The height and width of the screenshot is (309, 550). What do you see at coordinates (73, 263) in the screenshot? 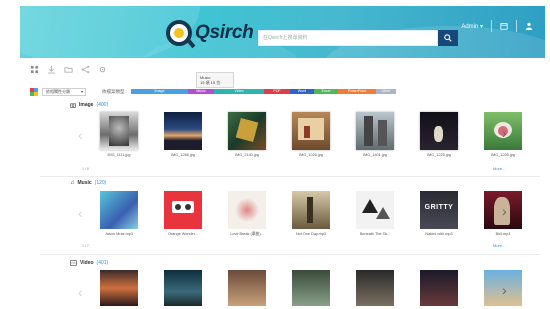
I see `film-icon` at bounding box center [73, 263].